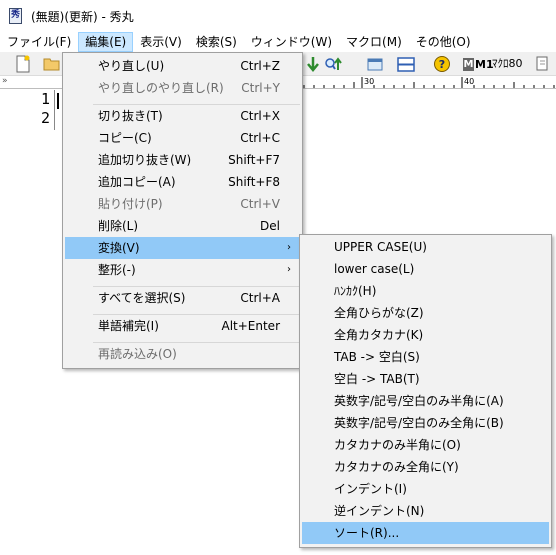 The height and width of the screenshot is (555, 556). Describe the element at coordinates (374, 42) in the screenshot. I see `menu-macro: マクロ(M)` at that location.